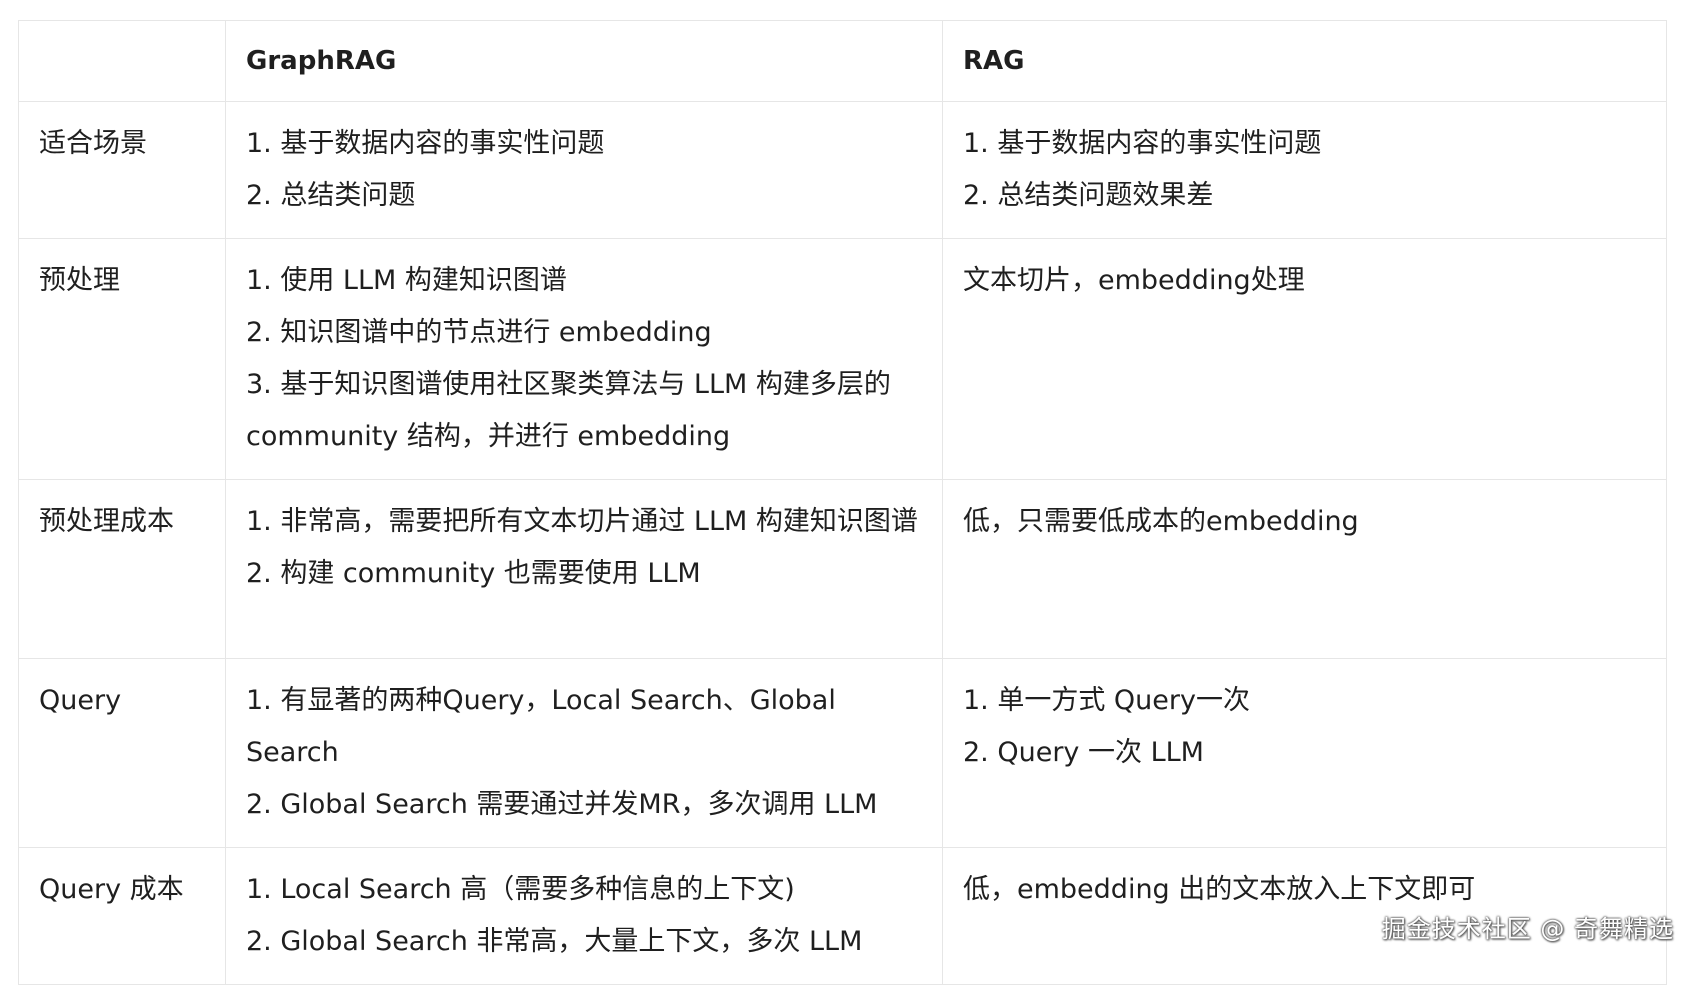  I want to click on cell-line: 2. Global Search 非常高，大量上下文，多次 LLM, so click(554, 941).